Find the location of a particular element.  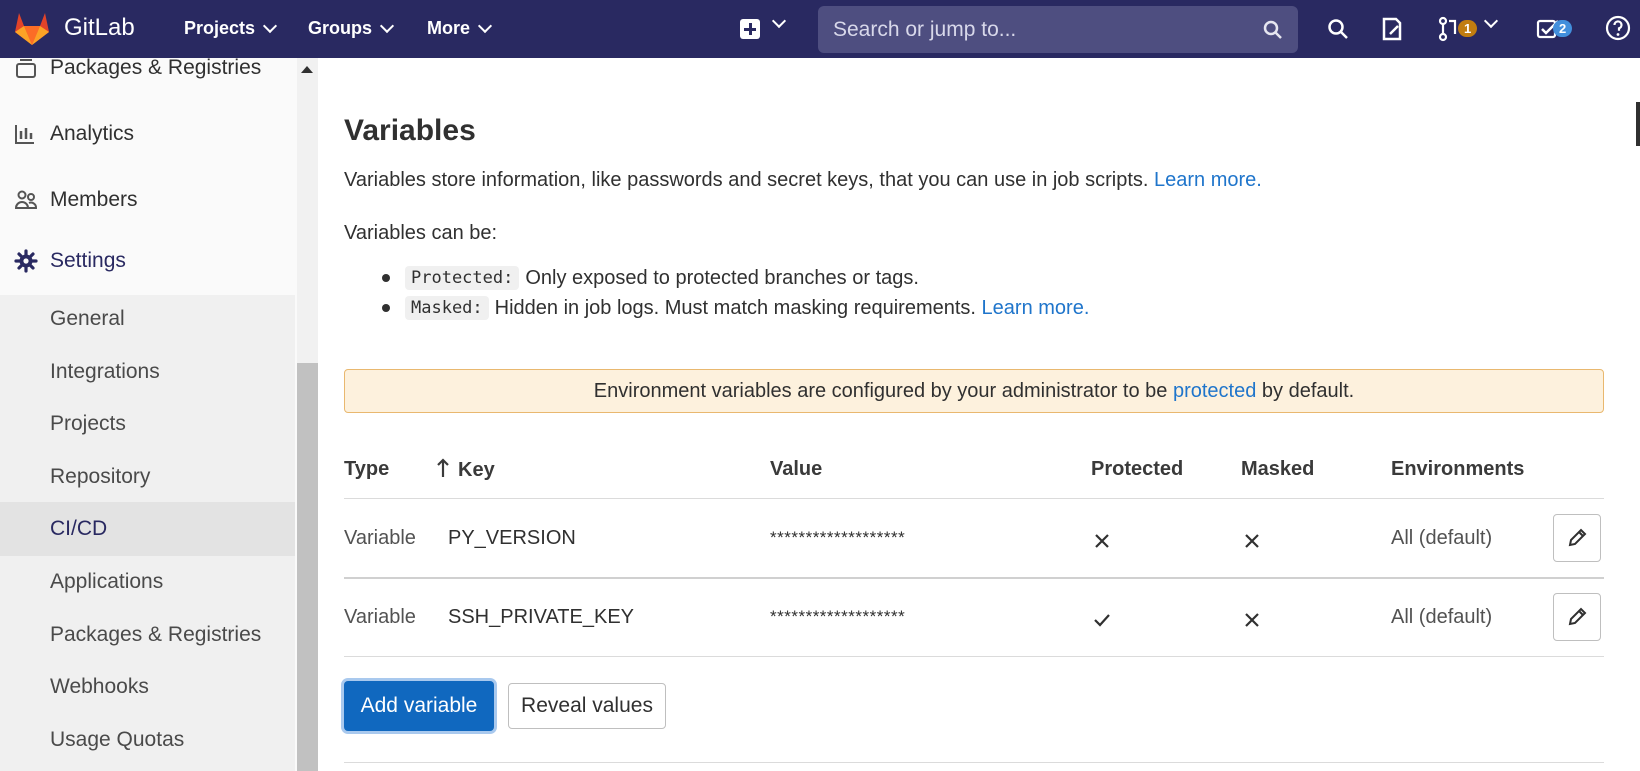

sidebar-subitem-webhooks: Webhooks is located at coordinates (147, 687).